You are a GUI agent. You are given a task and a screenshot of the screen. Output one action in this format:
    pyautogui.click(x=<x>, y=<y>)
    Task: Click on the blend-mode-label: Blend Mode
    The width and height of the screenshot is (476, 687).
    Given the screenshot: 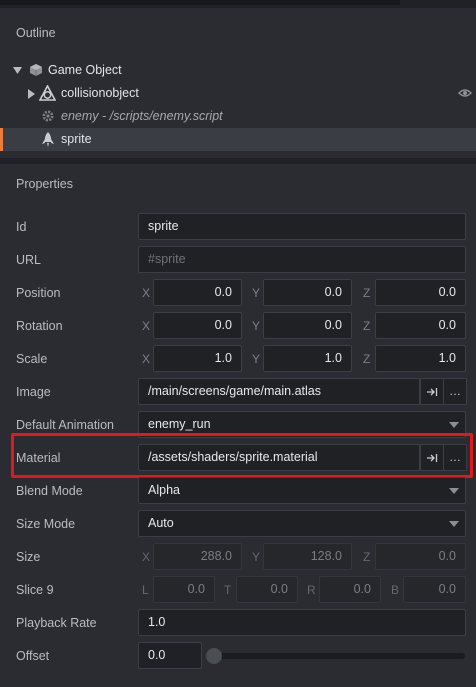 What is the action you would take?
    pyautogui.click(x=49, y=491)
    